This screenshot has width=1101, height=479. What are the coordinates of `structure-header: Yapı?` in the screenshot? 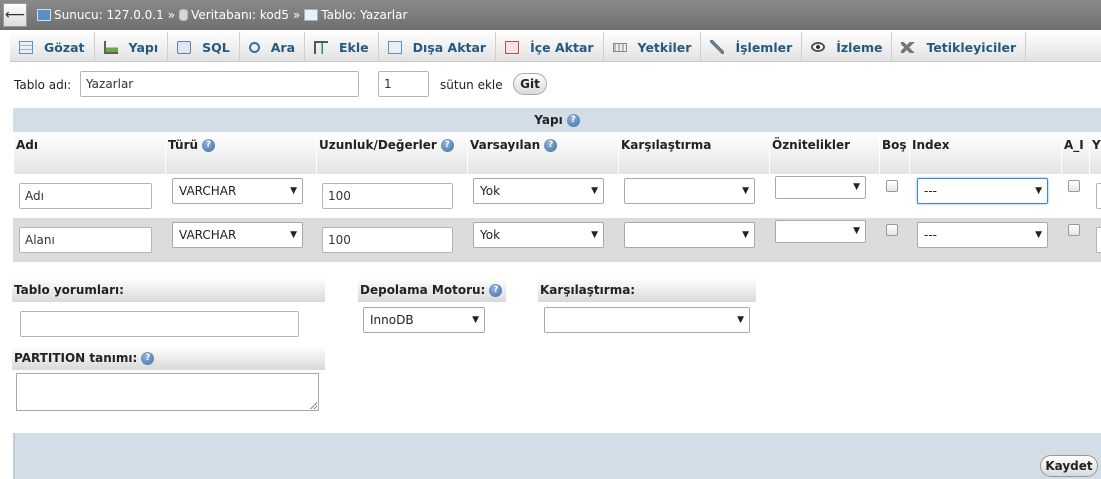 It's located at (557, 120).